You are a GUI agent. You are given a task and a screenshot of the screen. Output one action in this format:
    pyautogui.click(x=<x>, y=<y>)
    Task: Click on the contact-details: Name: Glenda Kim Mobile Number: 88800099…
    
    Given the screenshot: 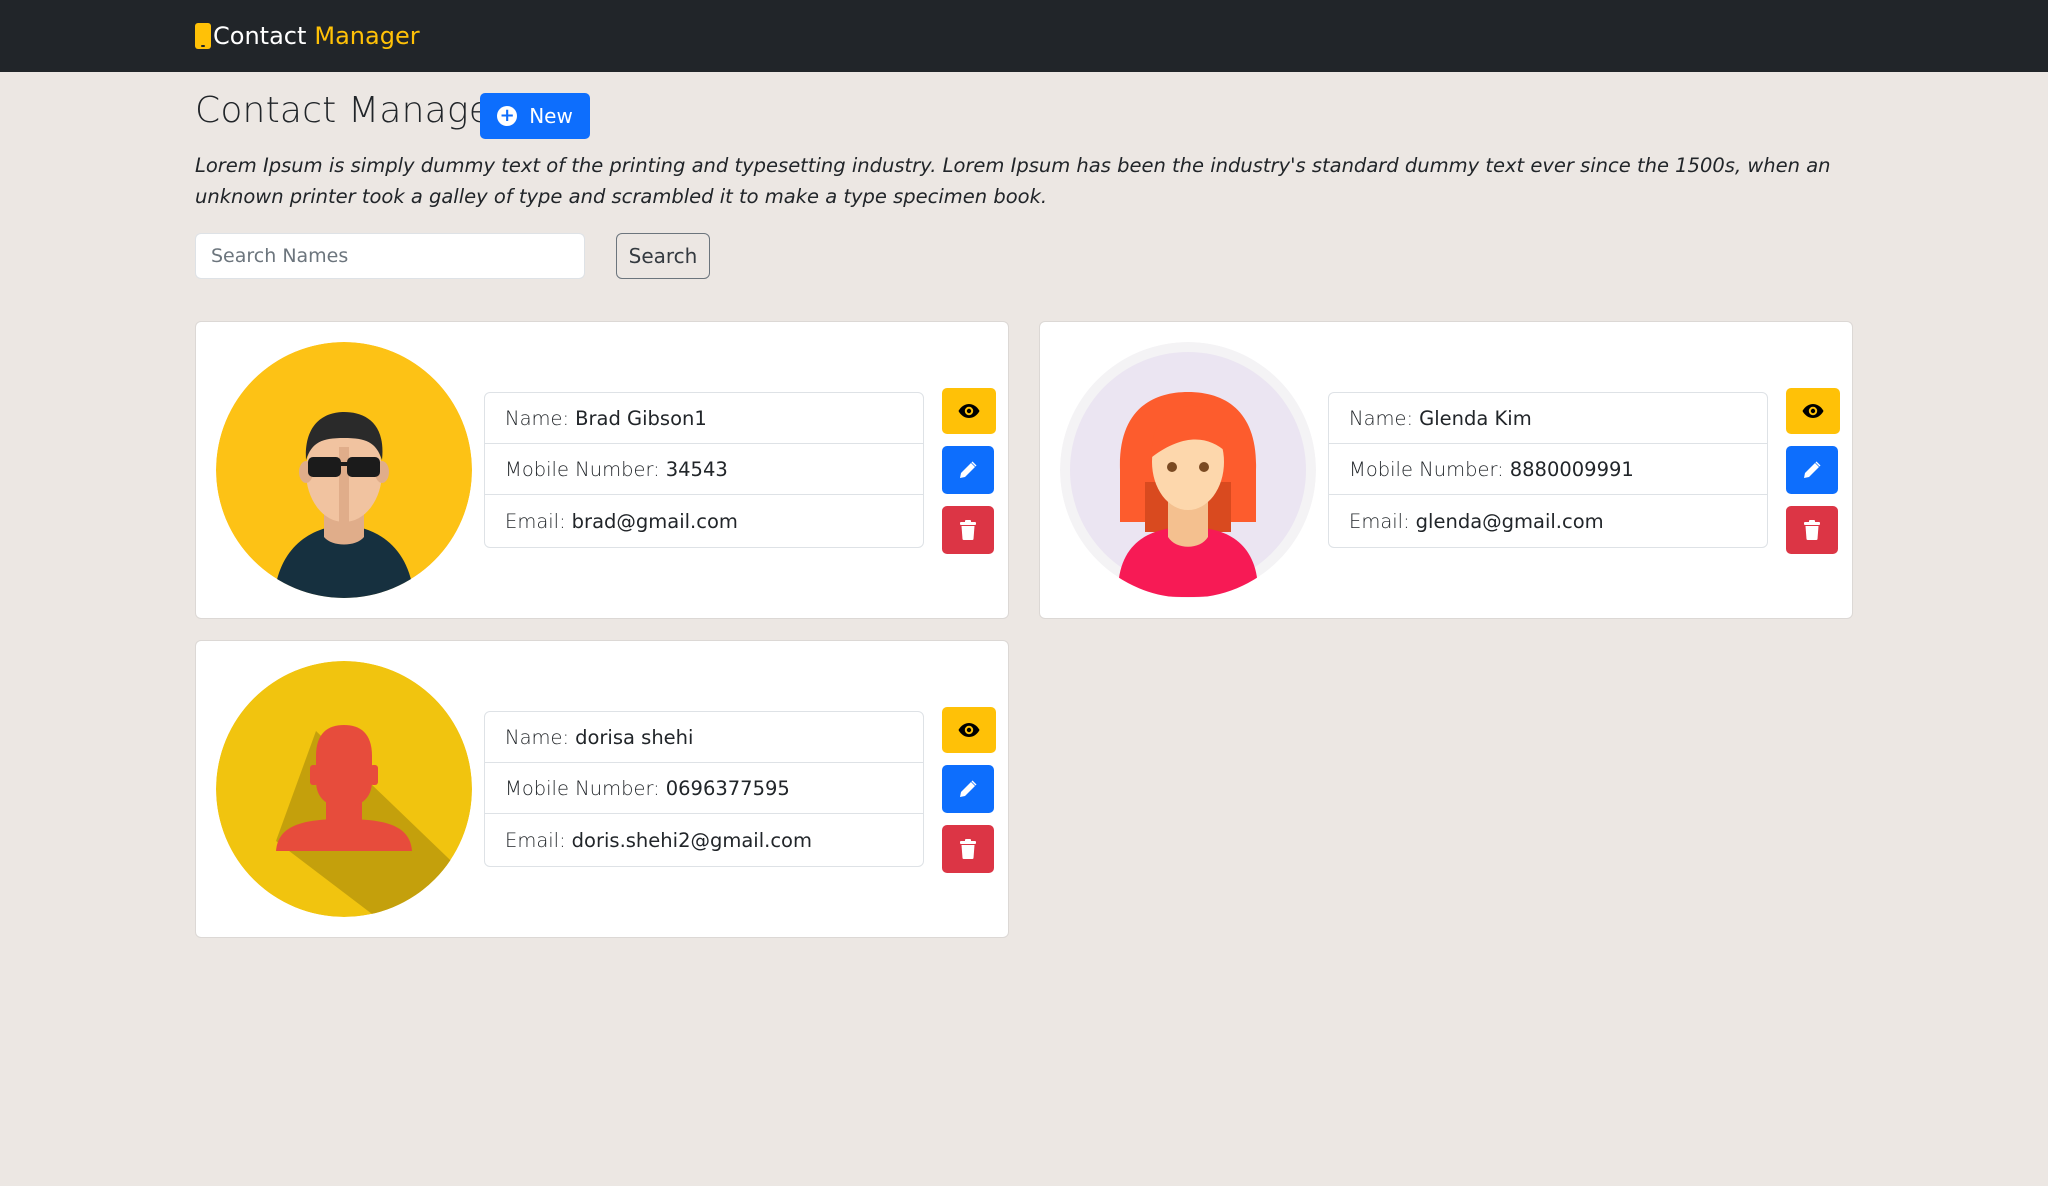 What is the action you would take?
    pyautogui.click(x=1548, y=470)
    